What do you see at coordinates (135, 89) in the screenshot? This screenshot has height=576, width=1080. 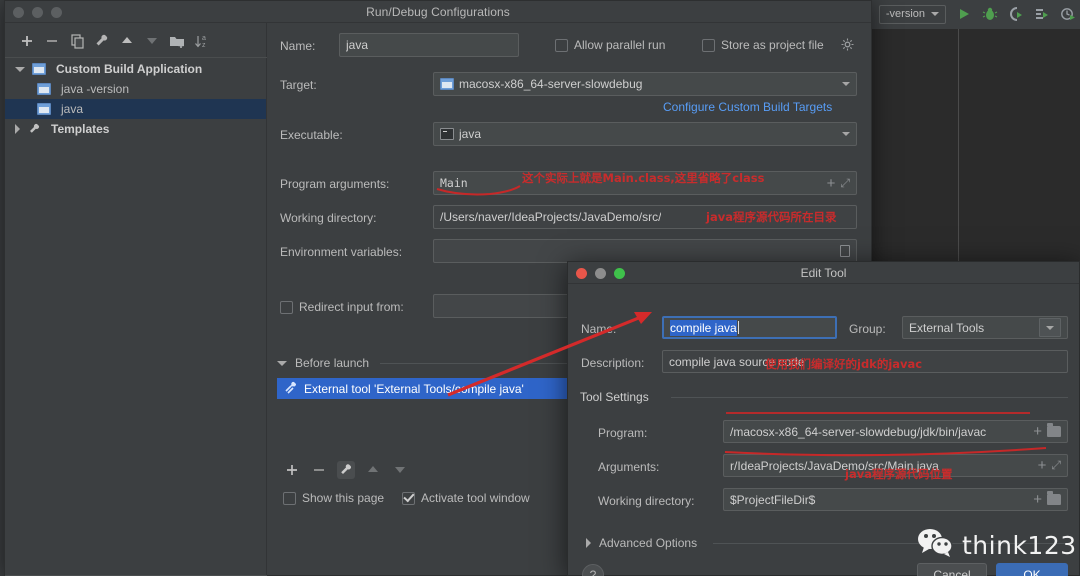 I see `tree-item-java-version: java -version` at bounding box center [135, 89].